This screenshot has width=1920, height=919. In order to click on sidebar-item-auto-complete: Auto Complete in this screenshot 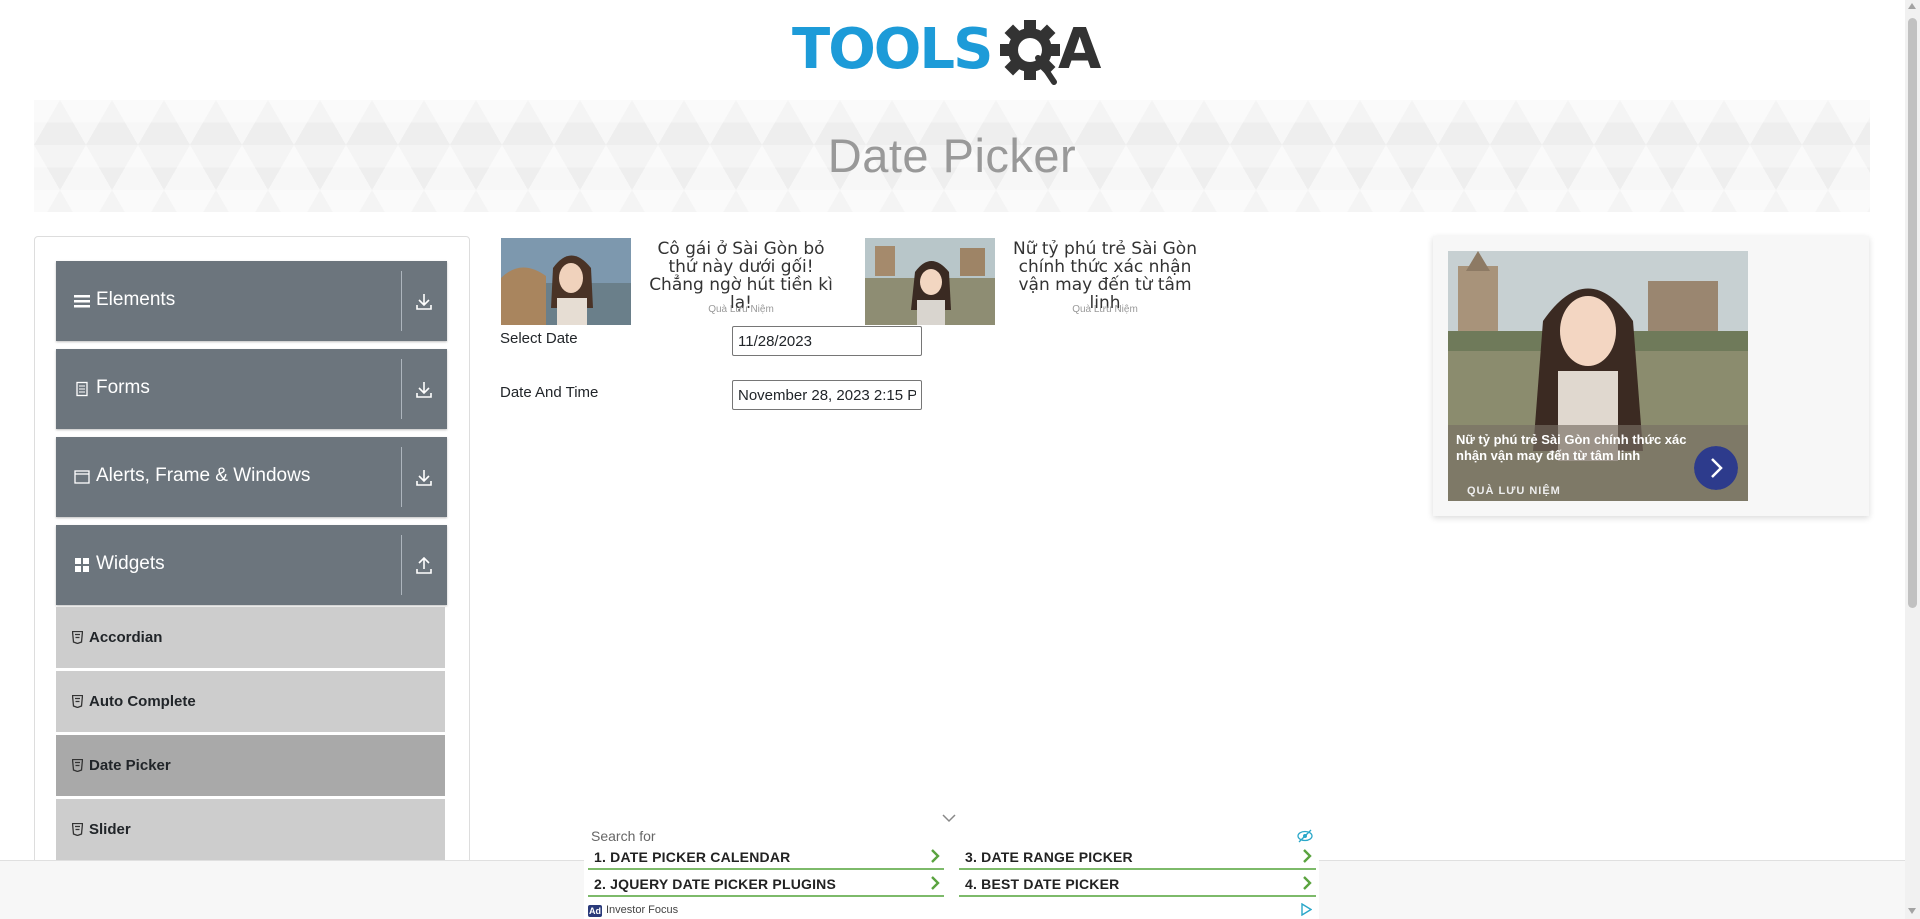, I will do `click(250, 702)`.